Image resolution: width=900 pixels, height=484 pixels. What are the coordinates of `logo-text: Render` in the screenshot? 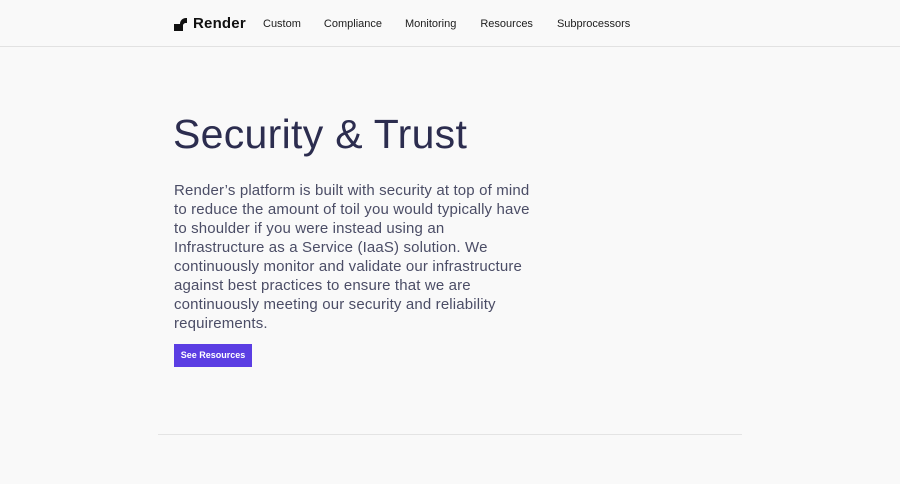 It's located at (219, 23).